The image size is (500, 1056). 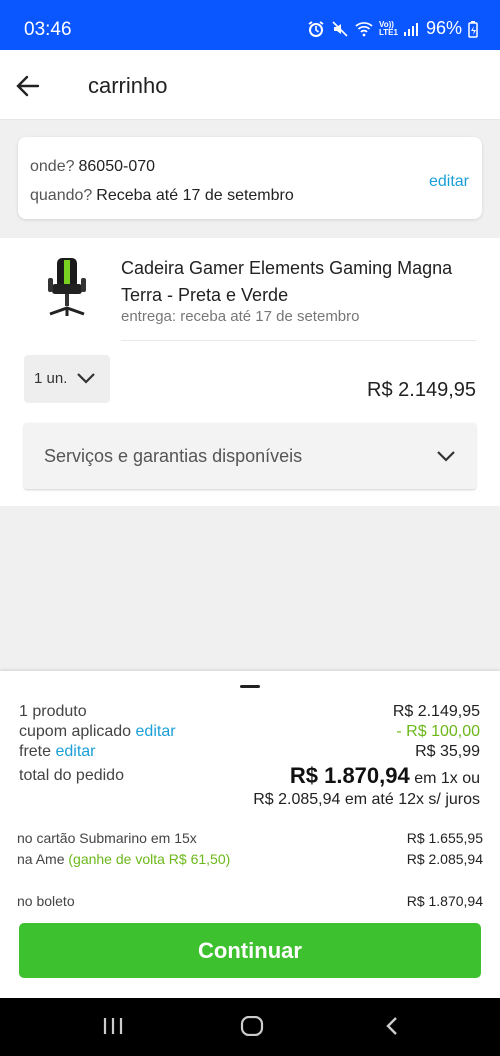 What do you see at coordinates (35, 751) in the screenshot?
I see `shipping-label: frete` at bounding box center [35, 751].